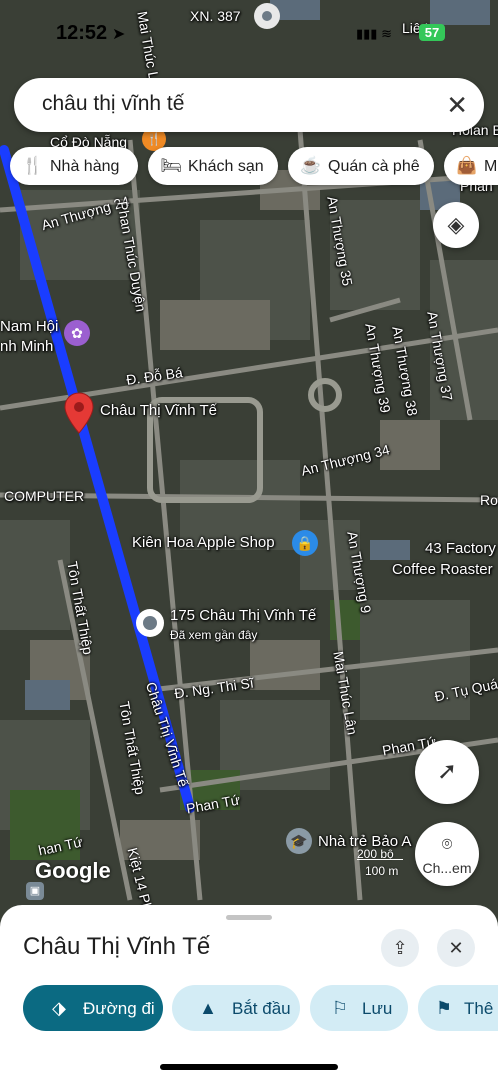 Image resolution: width=498 pixels, height=1080 pixels. I want to click on more-action-button: ⚑ Thê, so click(458, 1008).